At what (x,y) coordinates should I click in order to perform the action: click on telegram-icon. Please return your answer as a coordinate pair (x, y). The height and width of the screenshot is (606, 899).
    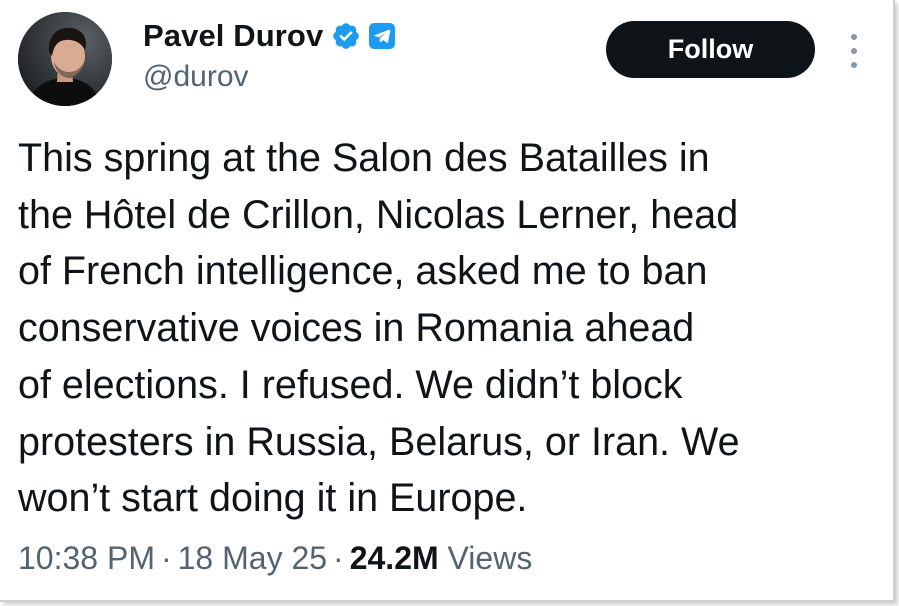
    Looking at the image, I should click on (382, 36).